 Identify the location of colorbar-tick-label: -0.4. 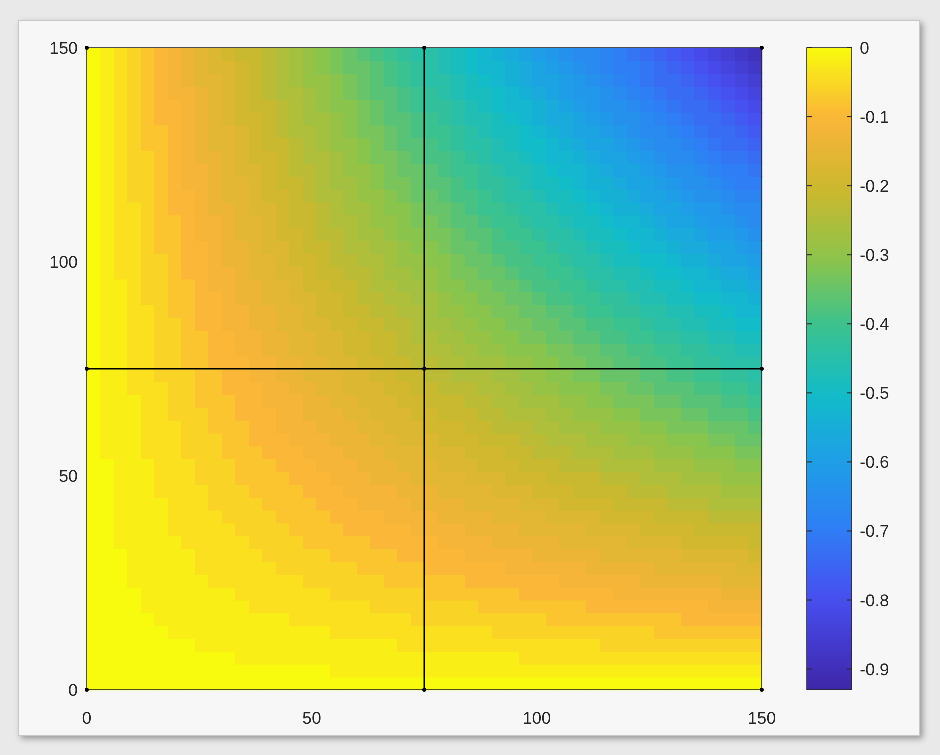
(875, 324).